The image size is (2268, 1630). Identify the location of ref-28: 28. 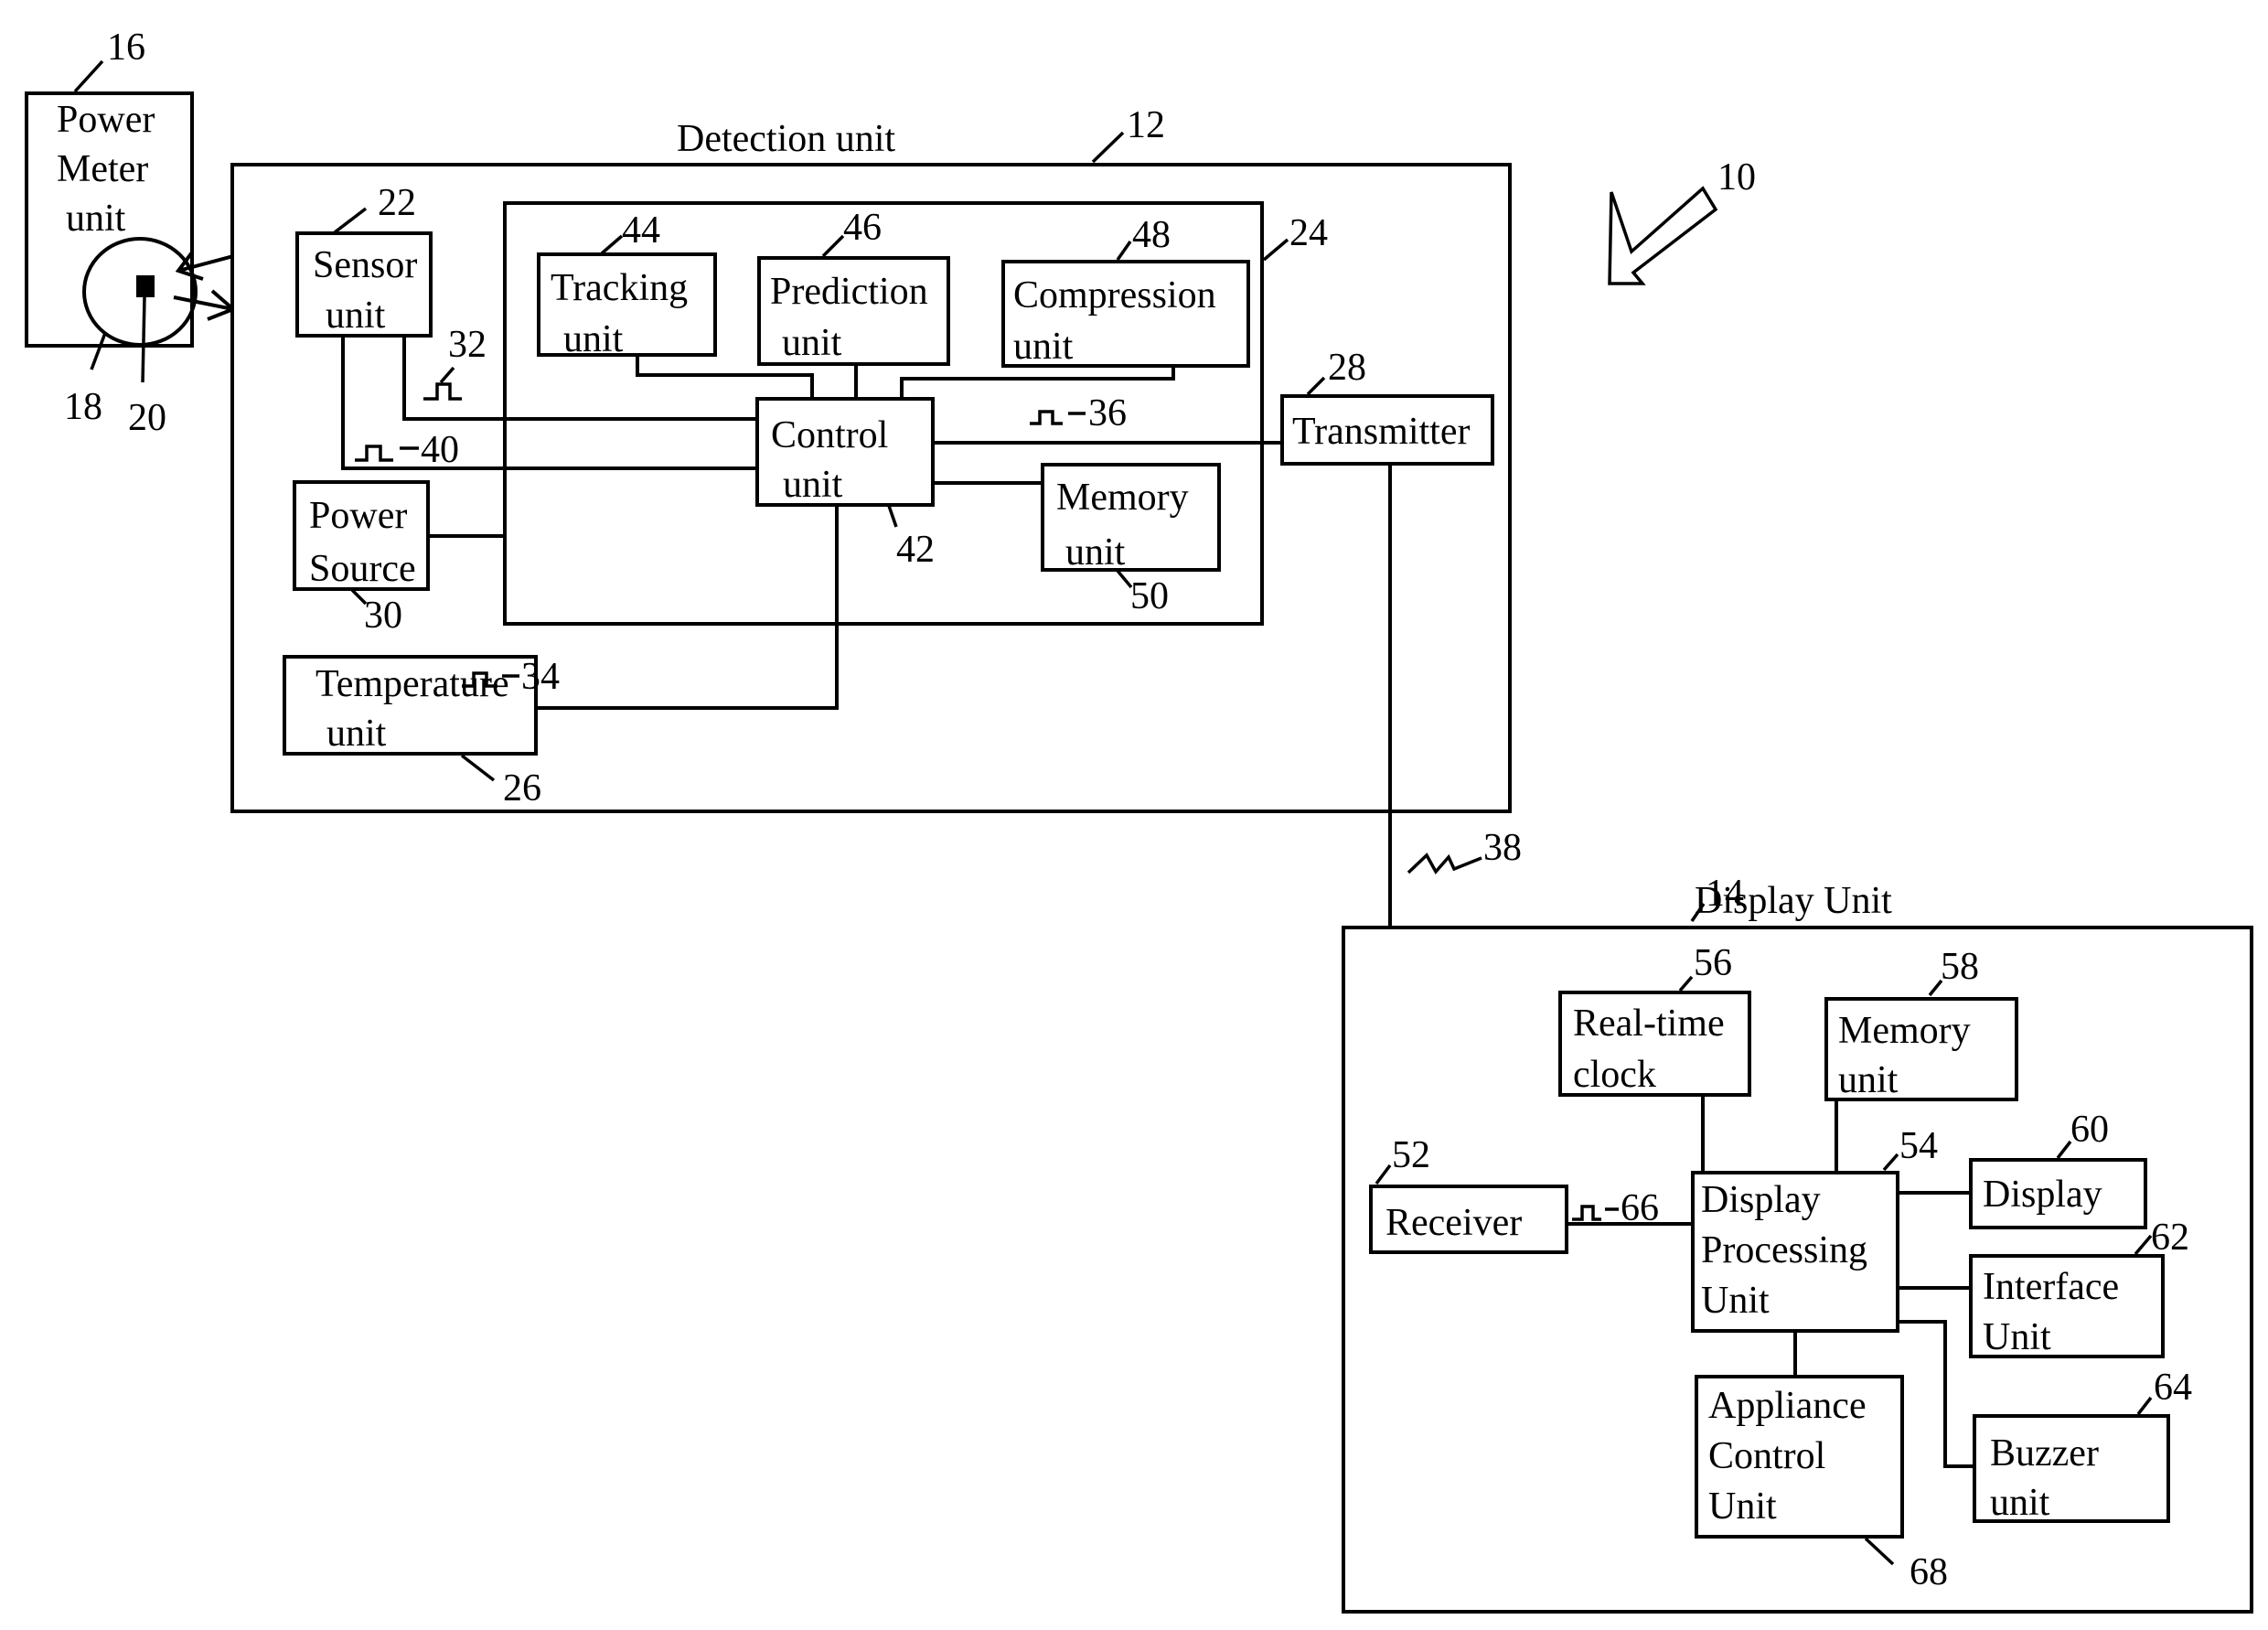
(1347, 368).